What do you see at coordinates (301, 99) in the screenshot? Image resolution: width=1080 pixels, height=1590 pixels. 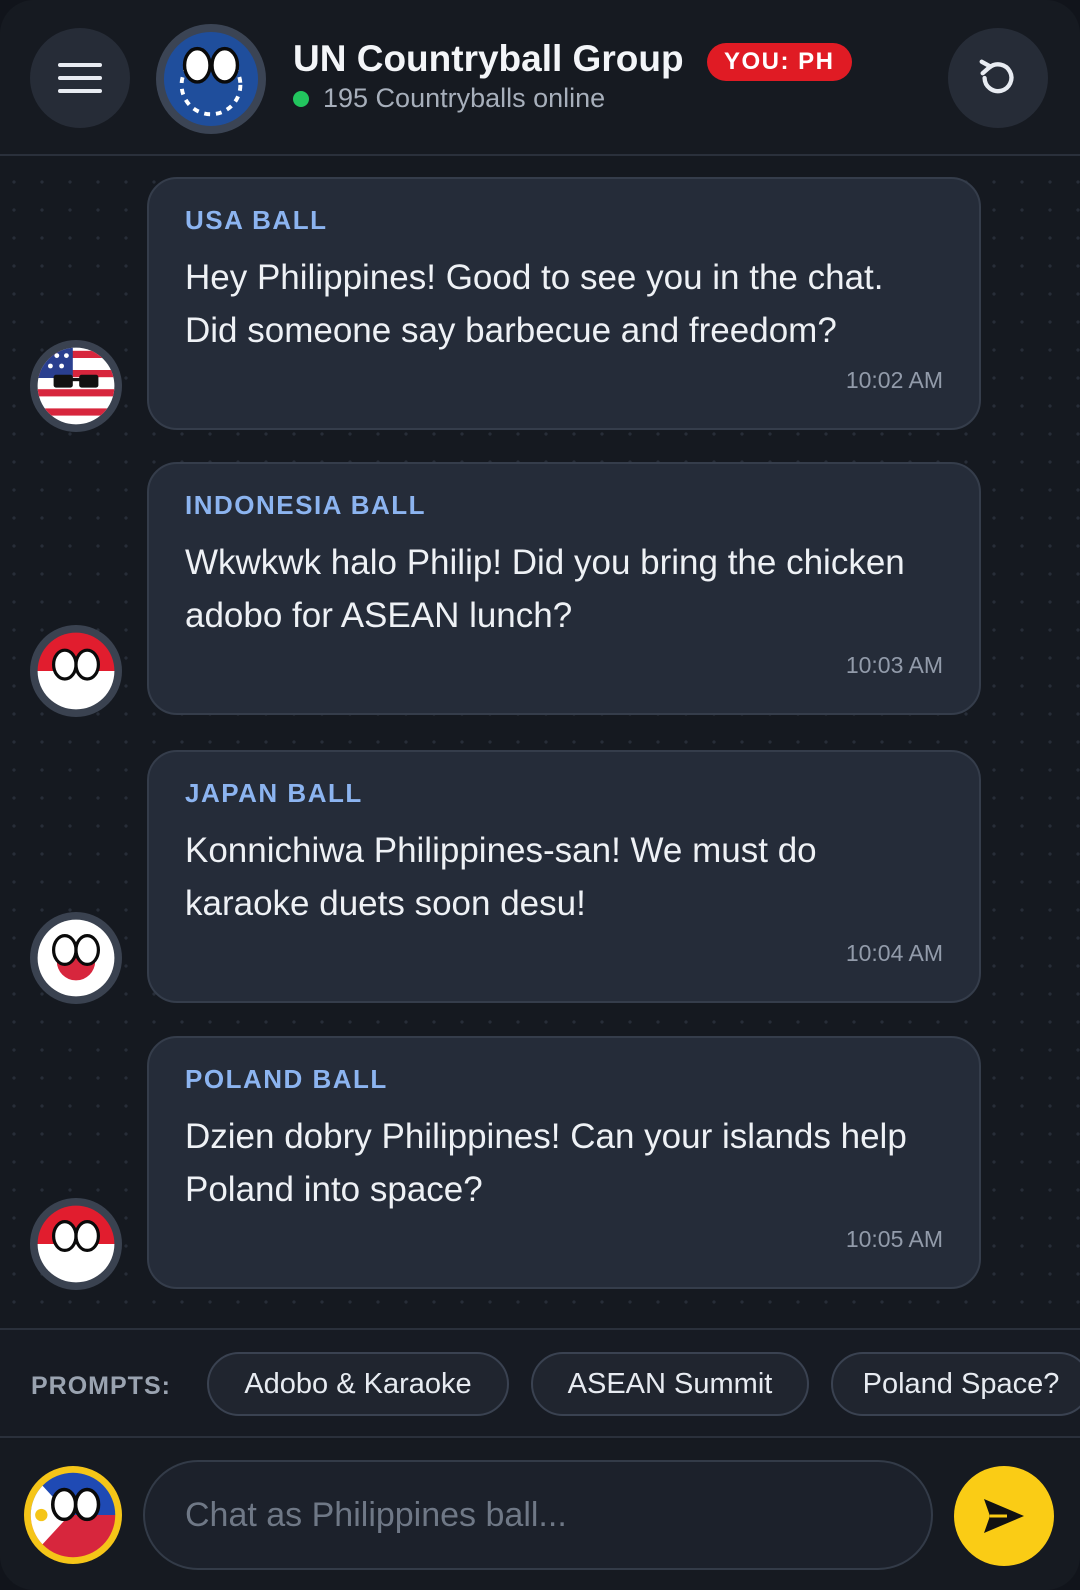 I see `online-status-dot` at bounding box center [301, 99].